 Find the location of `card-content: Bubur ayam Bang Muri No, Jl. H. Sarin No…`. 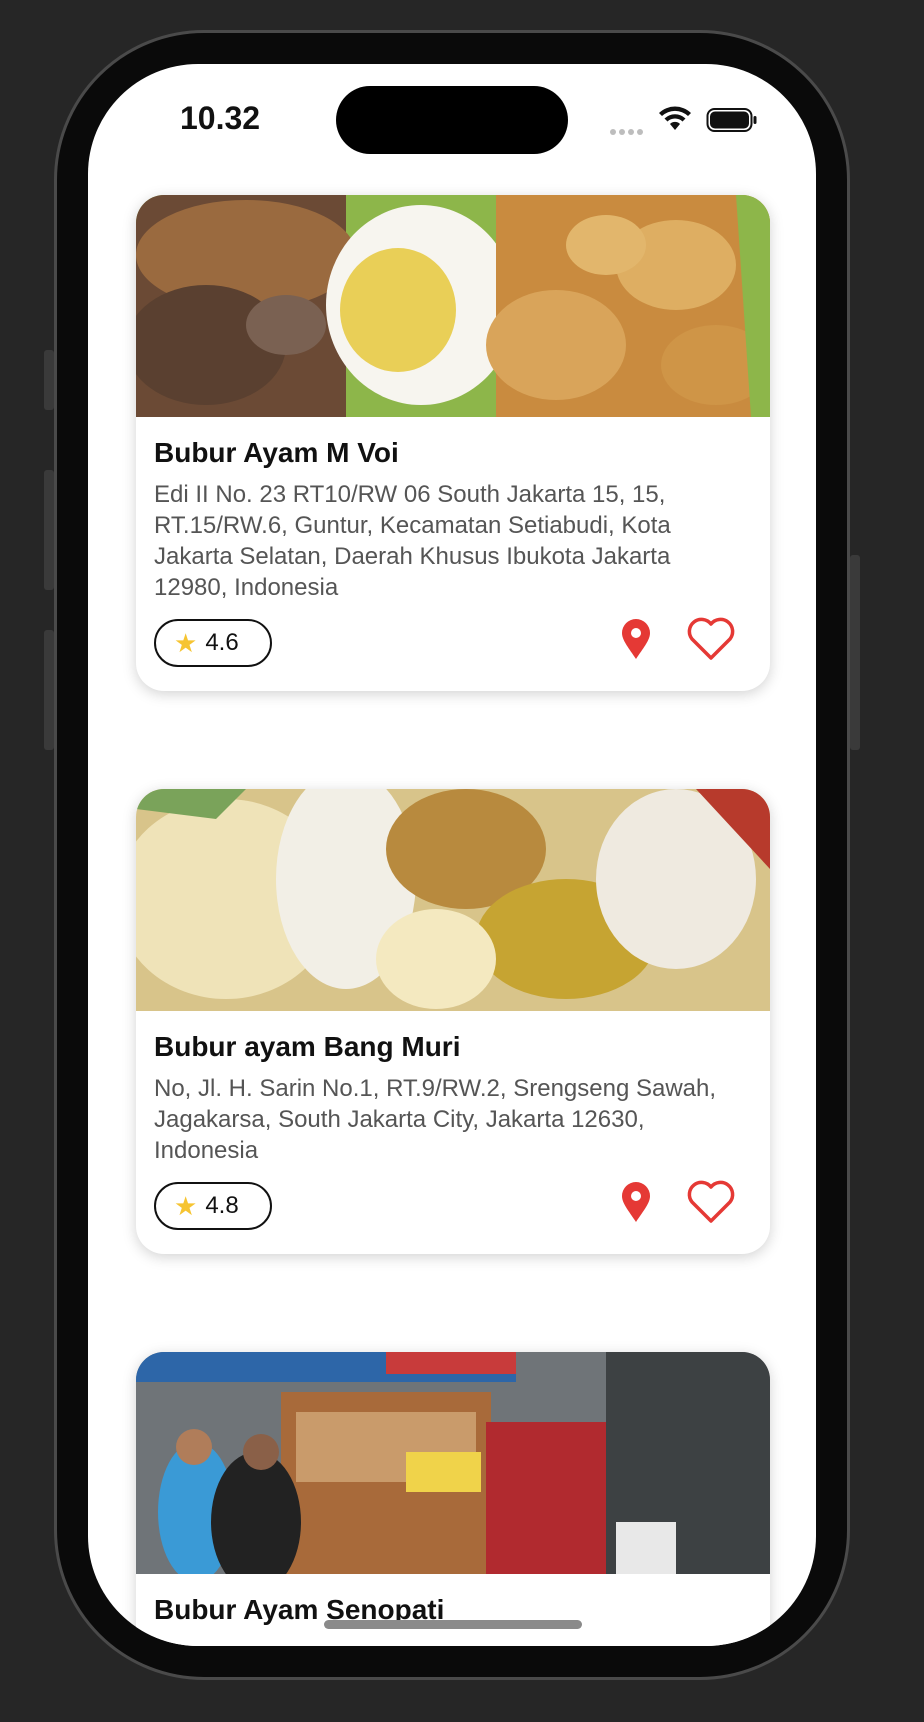

card-content: Bubur ayam Bang Muri No, Jl. H. Sarin No… is located at coordinates (453, 1132).